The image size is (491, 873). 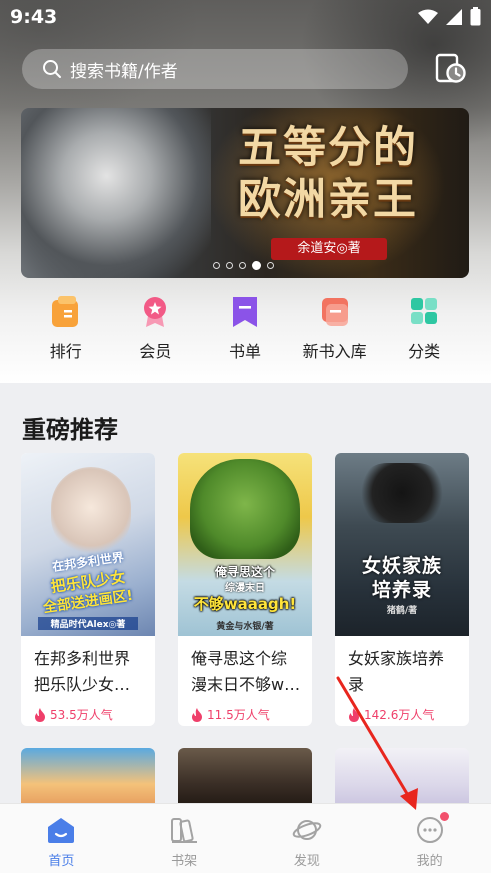 What do you see at coordinates (256, 265) in the screenshot?
I see `banner-dot-active` at bounding box center [256, 265].